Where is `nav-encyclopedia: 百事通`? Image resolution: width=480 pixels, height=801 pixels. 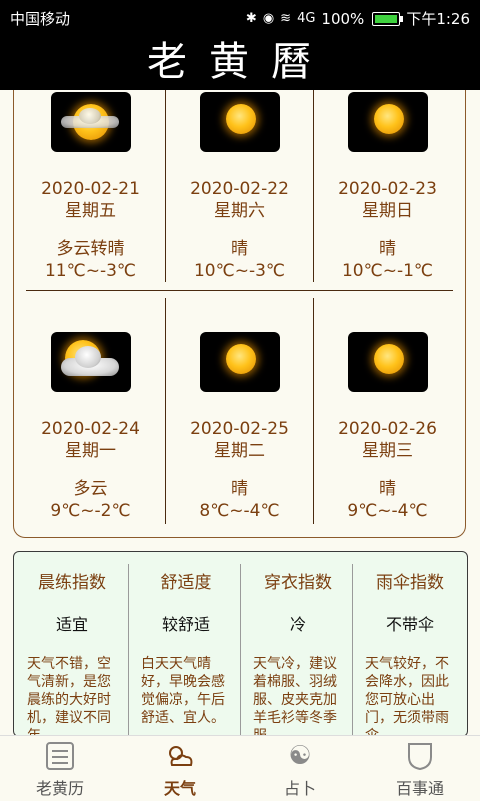 nav-encyclopedia: 百事通 is located at coordinates (420, 768).